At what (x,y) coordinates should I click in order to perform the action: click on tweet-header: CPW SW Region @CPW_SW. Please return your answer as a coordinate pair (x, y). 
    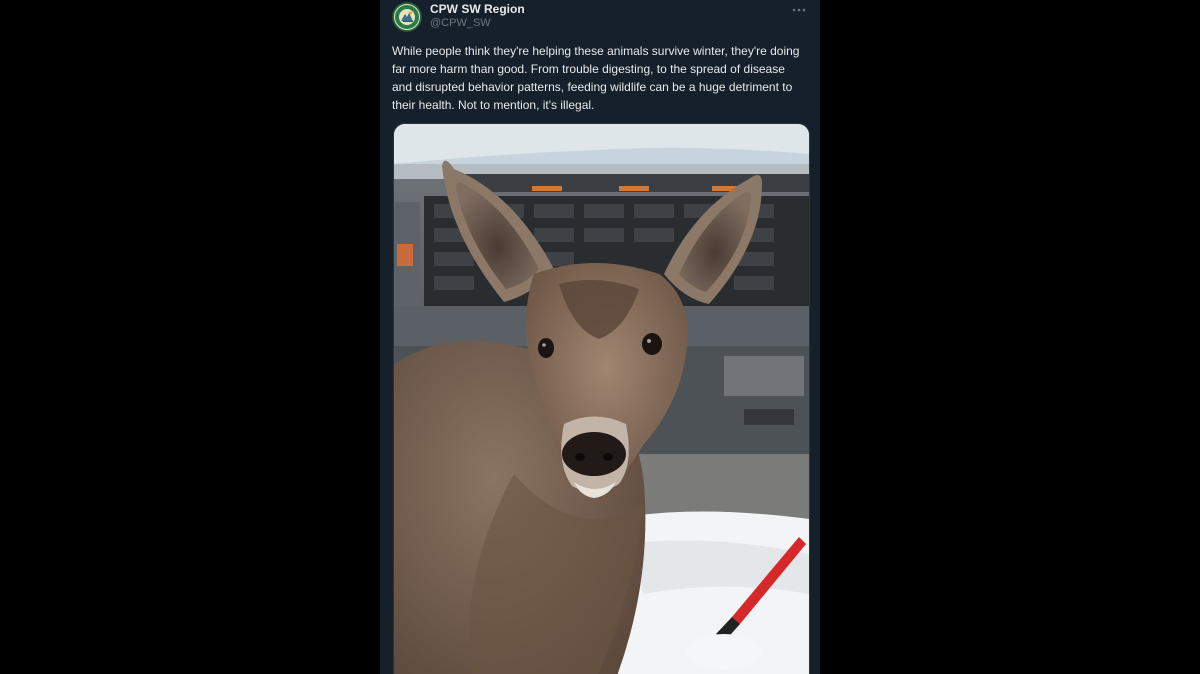
    Looking at the image, I should click on (600, 18).